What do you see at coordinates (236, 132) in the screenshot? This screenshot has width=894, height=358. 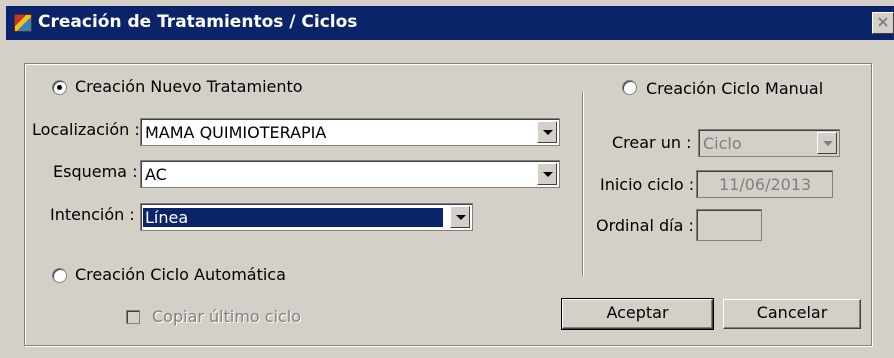 I see `localizacion-value: MAMA QUIMIOTERAPIA` at bounding box center [236, 132].